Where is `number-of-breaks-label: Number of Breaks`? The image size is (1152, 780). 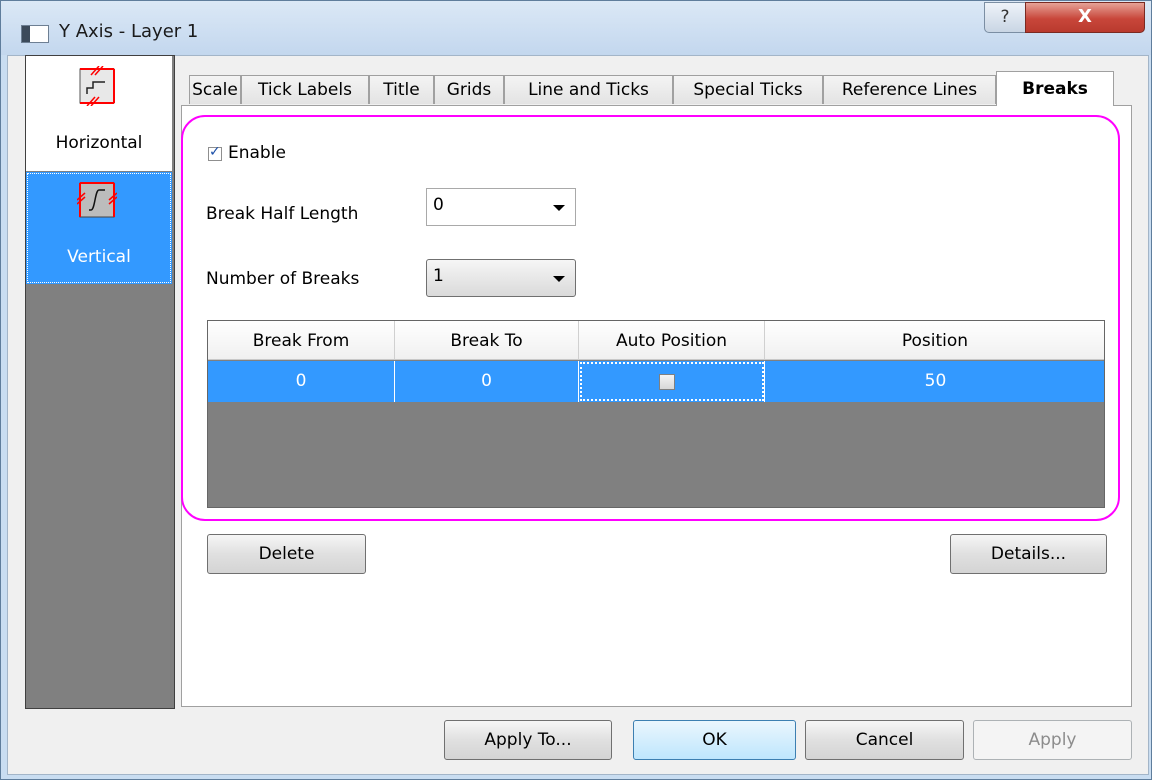
number-of-breaks-label: Number of Breaks is located at coordinates (283, 279).